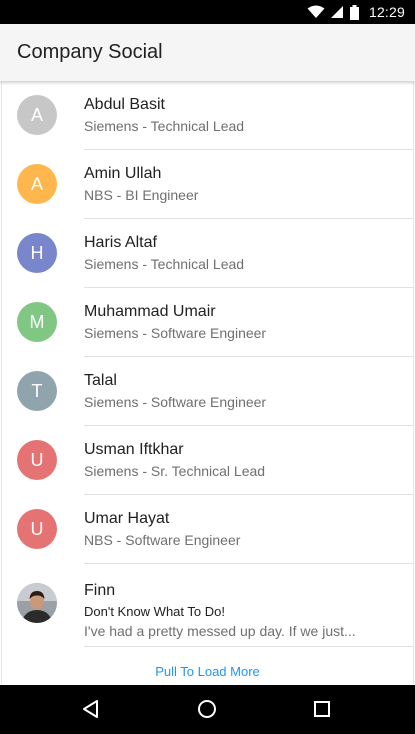  I want to click on status-icons: 12:29, so click(356, 12).